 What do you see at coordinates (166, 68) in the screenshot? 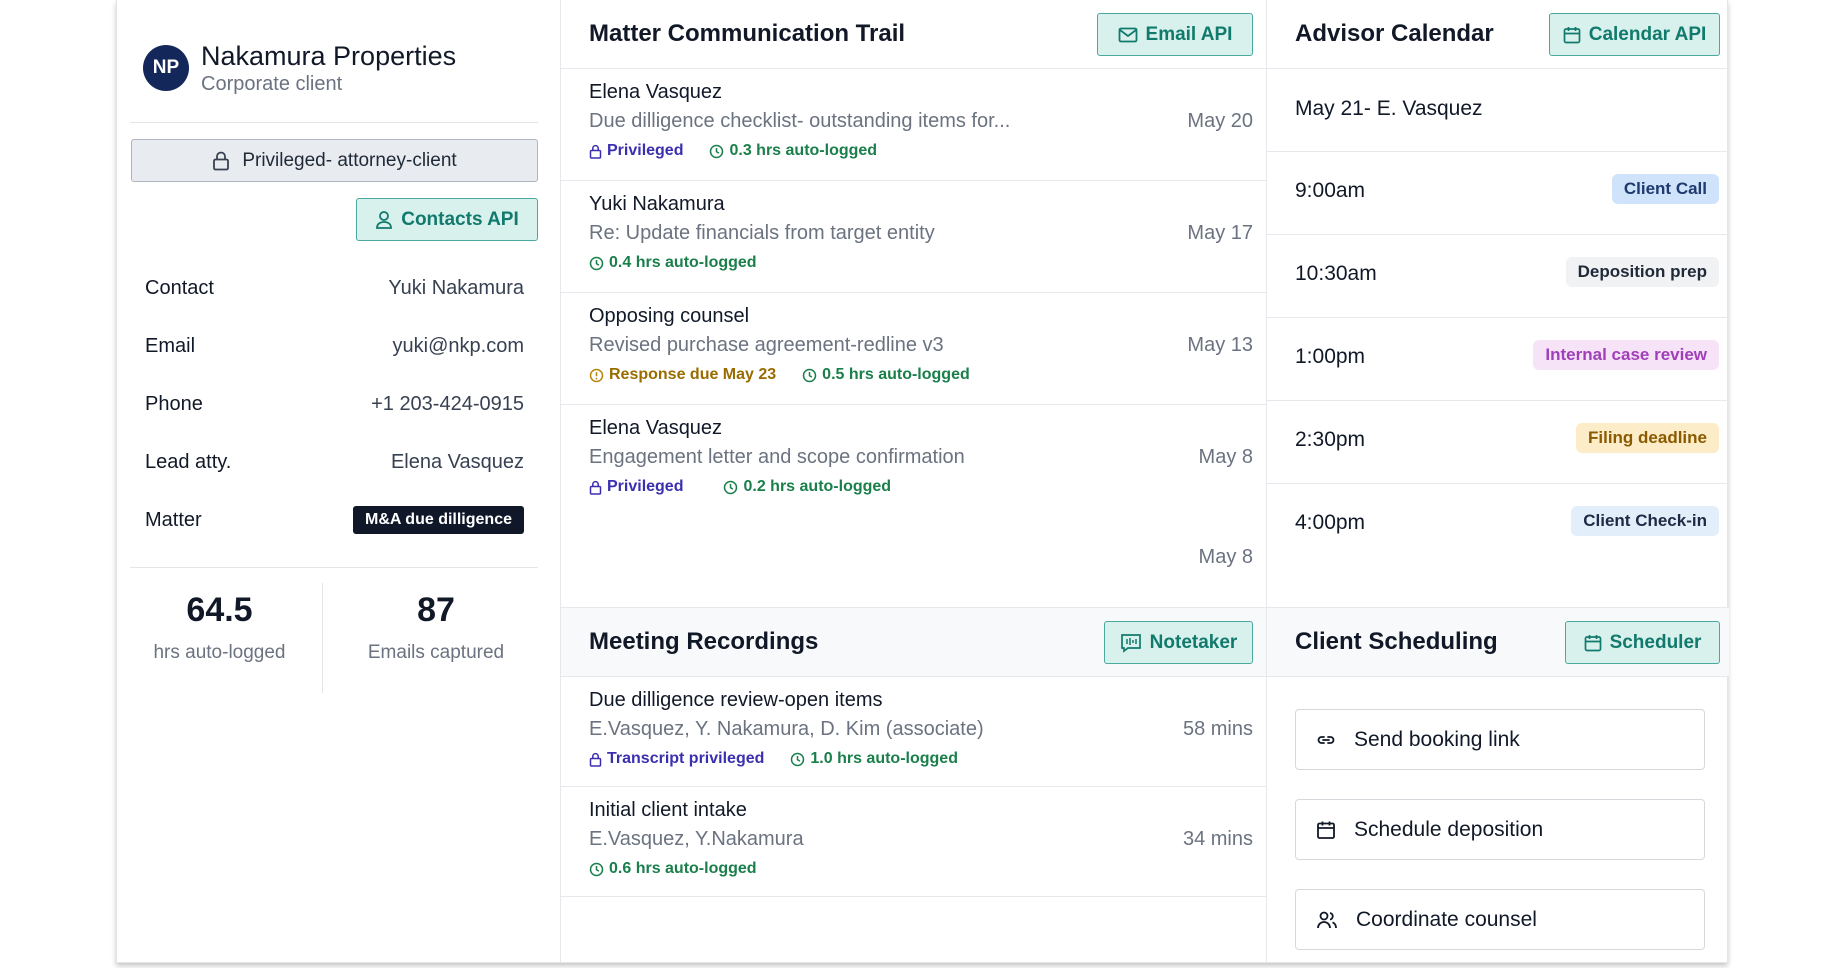
I see `avatar: NP` at bounding box center [166, 68].